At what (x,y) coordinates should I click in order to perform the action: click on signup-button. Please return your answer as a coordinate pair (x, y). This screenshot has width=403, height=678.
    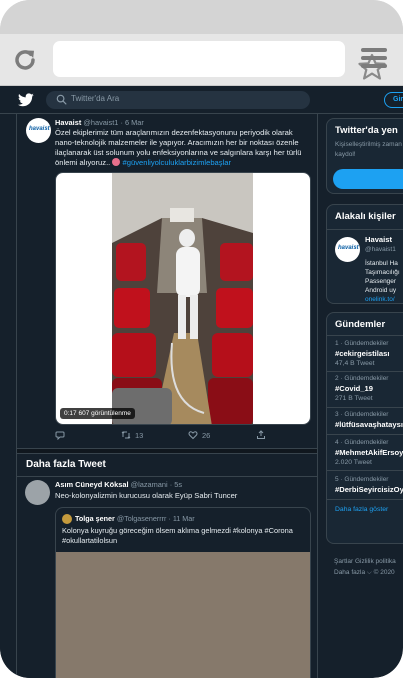
    Looking at the image, I should click on (368, 179).